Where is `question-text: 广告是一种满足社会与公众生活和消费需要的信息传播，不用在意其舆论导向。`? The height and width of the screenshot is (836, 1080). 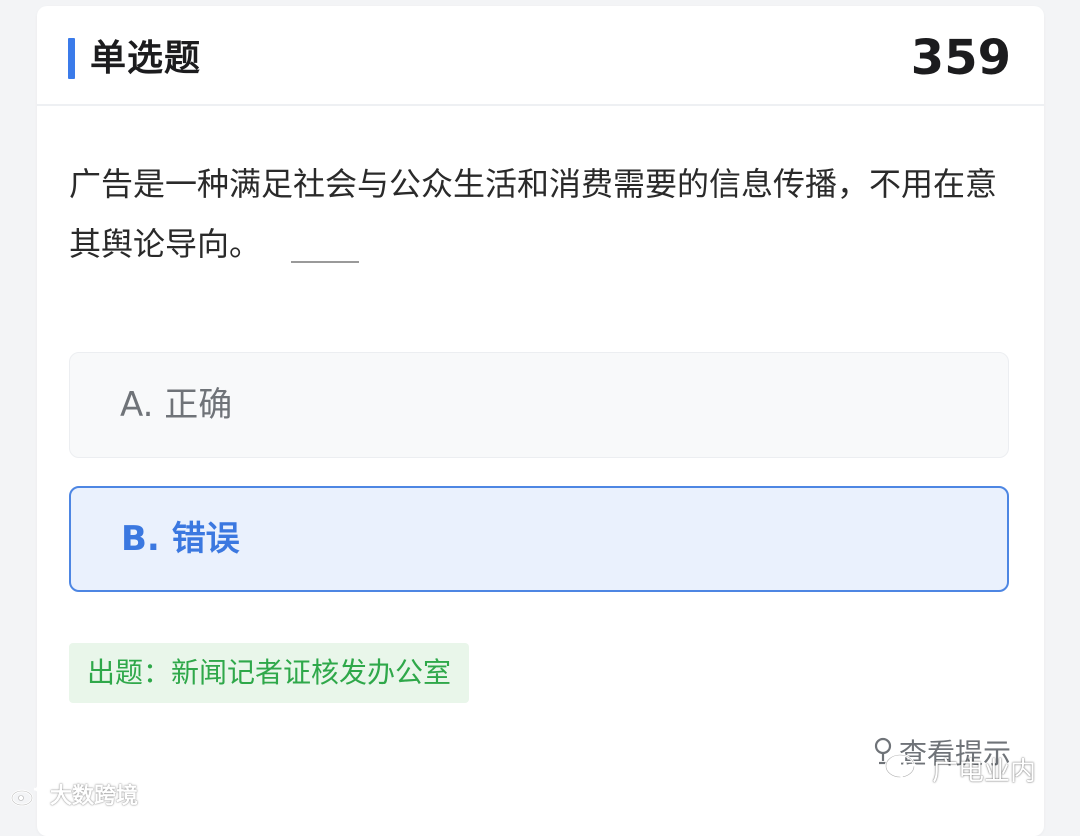
question-text: 广告是一种满足社会与公众生活和消费需要的信息传播，不用在意其舆论导向。 is located at coordinates (533, 214).